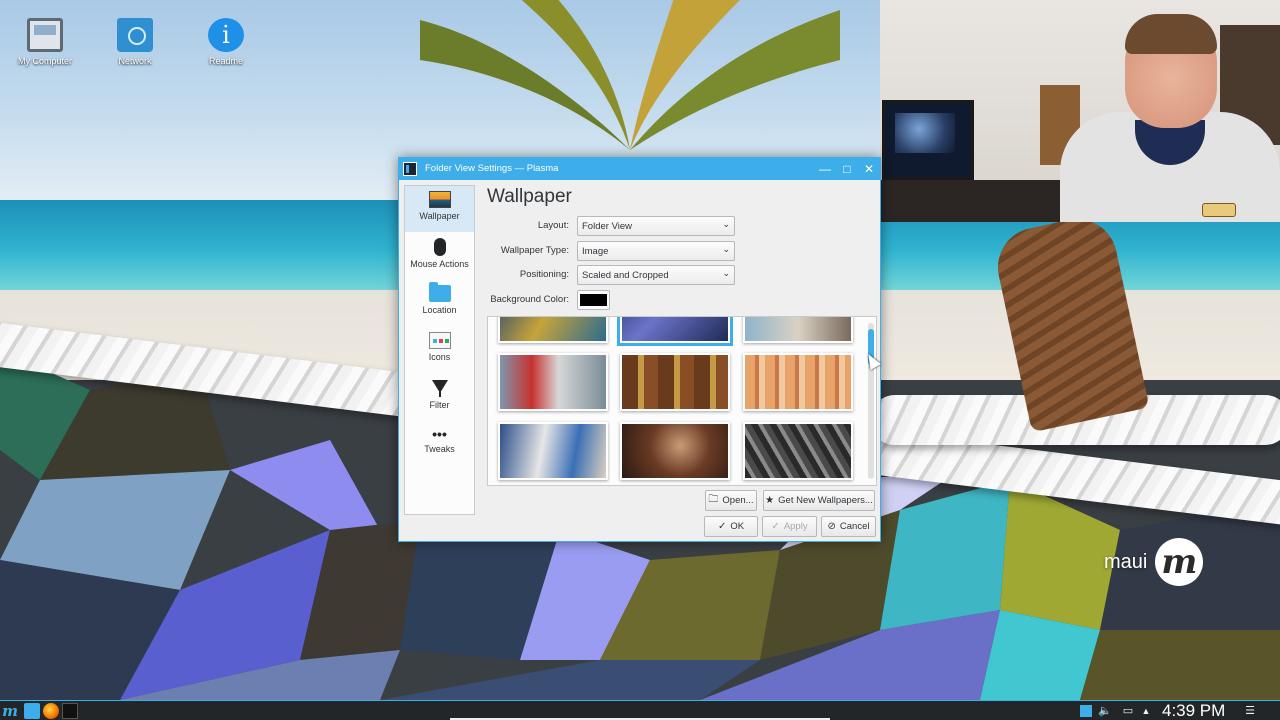 The image size is (1280, 720). Describe the element at coordinates (713, 499) in the screenshot. I see `folder-open-icon: 🗀` at that location.